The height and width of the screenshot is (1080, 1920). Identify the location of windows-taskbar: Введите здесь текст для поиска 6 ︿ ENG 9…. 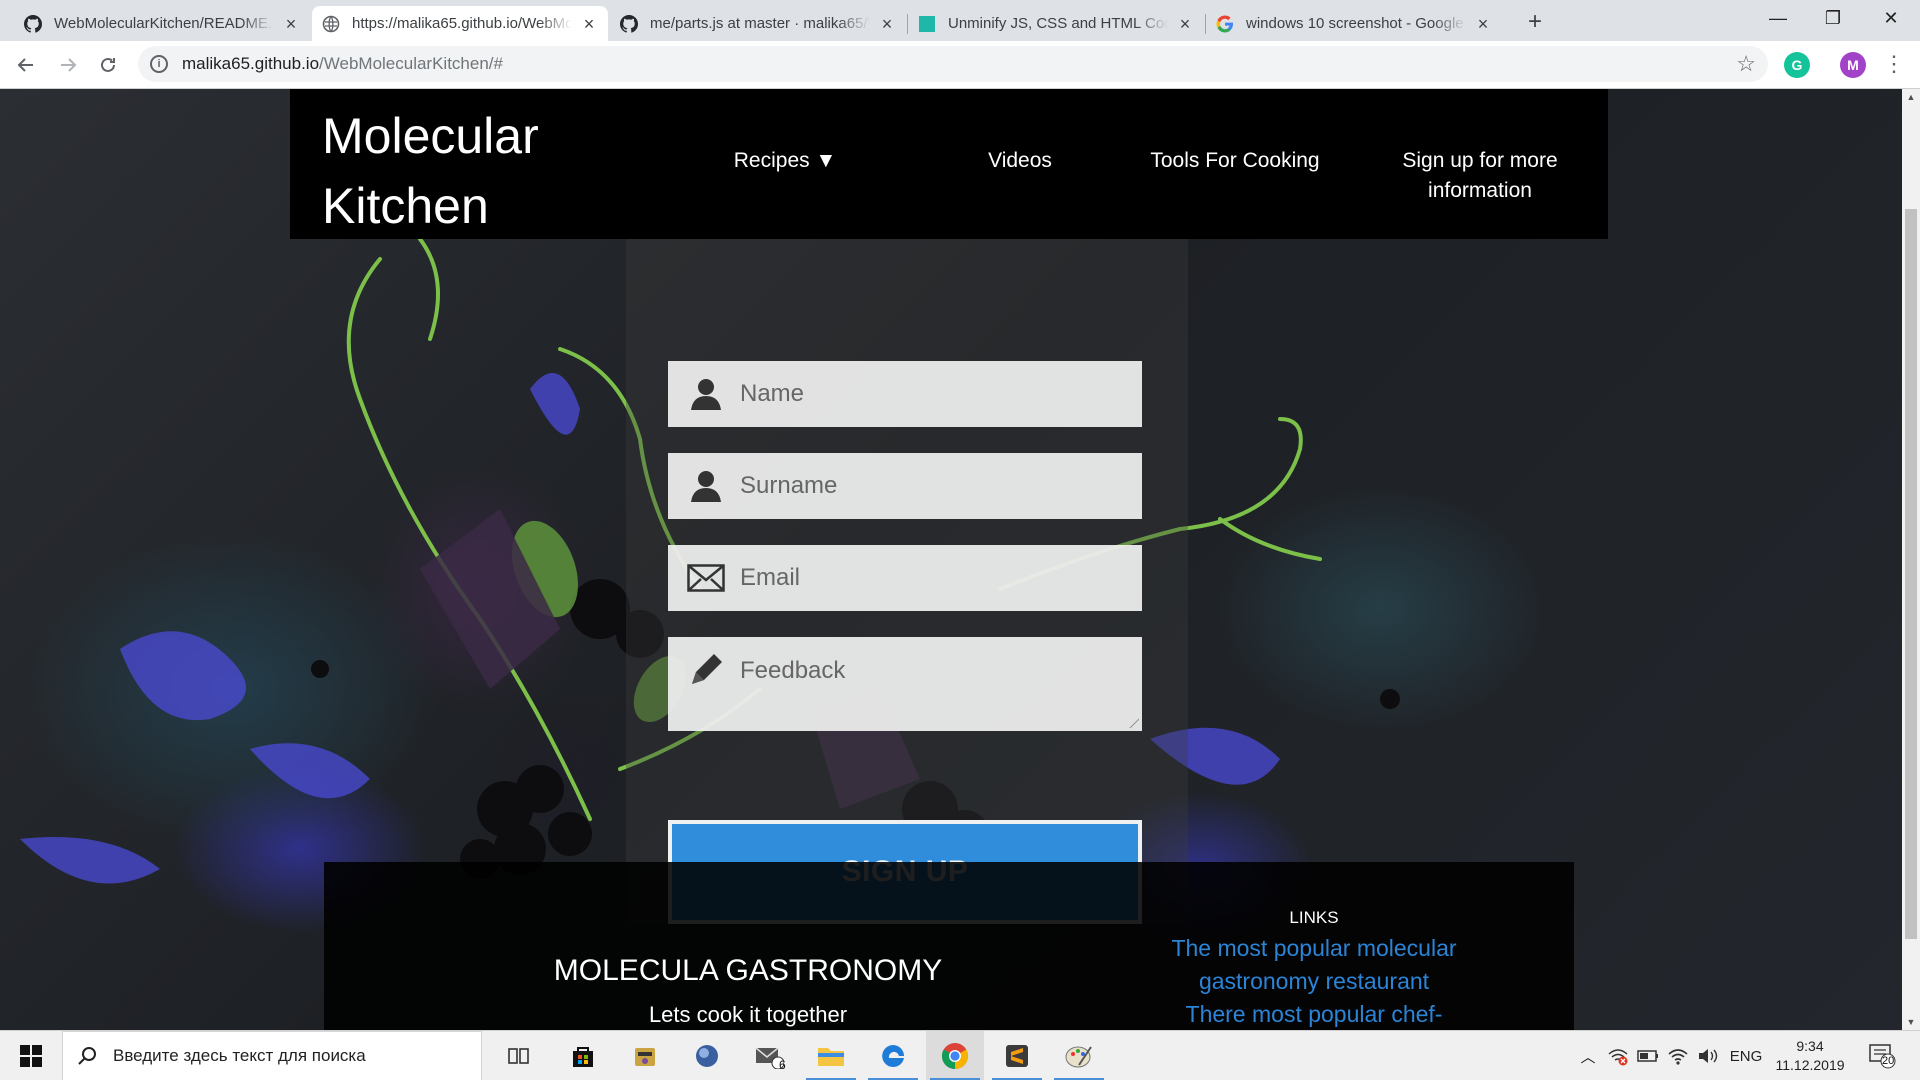
(960, 1055).